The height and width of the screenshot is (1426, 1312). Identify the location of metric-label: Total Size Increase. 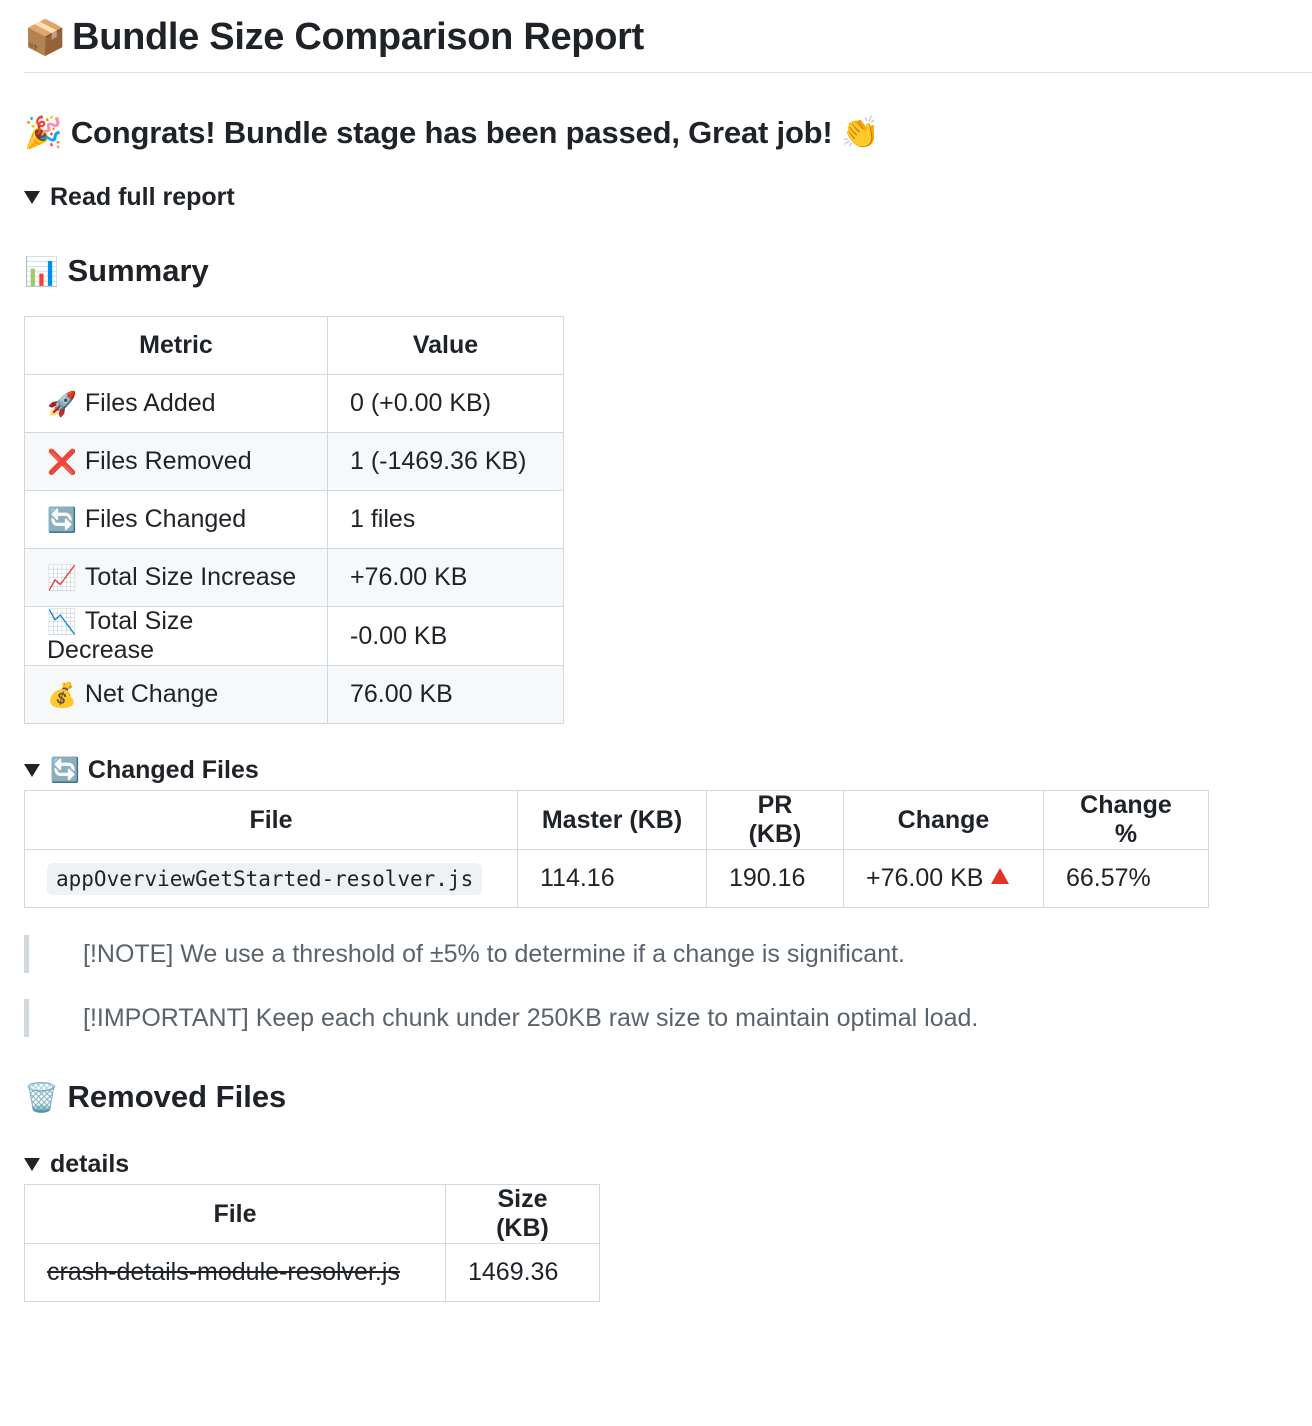
(190, 577).